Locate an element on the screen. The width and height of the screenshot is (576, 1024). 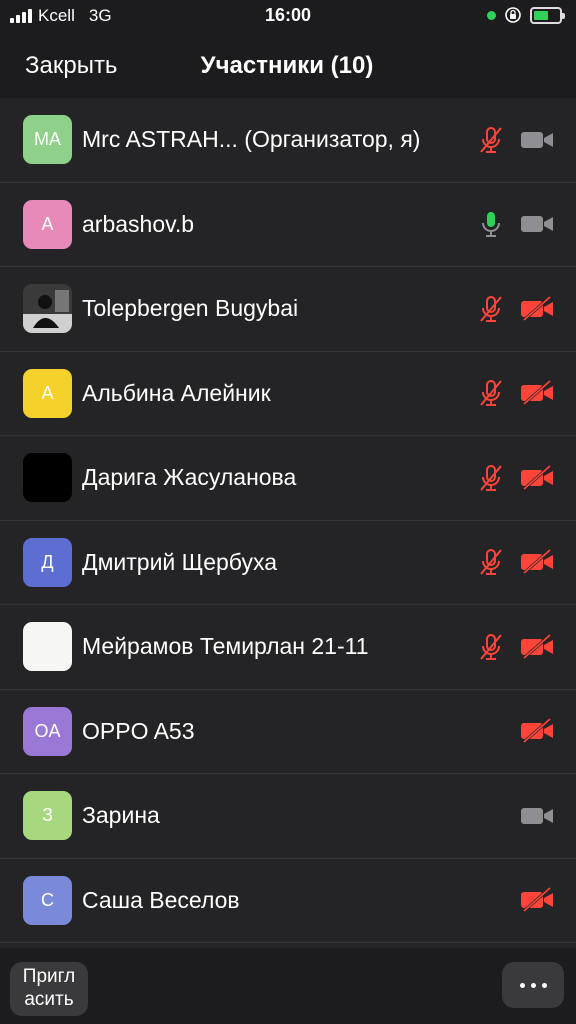
avatar: C is located at coordinates (47, 900).